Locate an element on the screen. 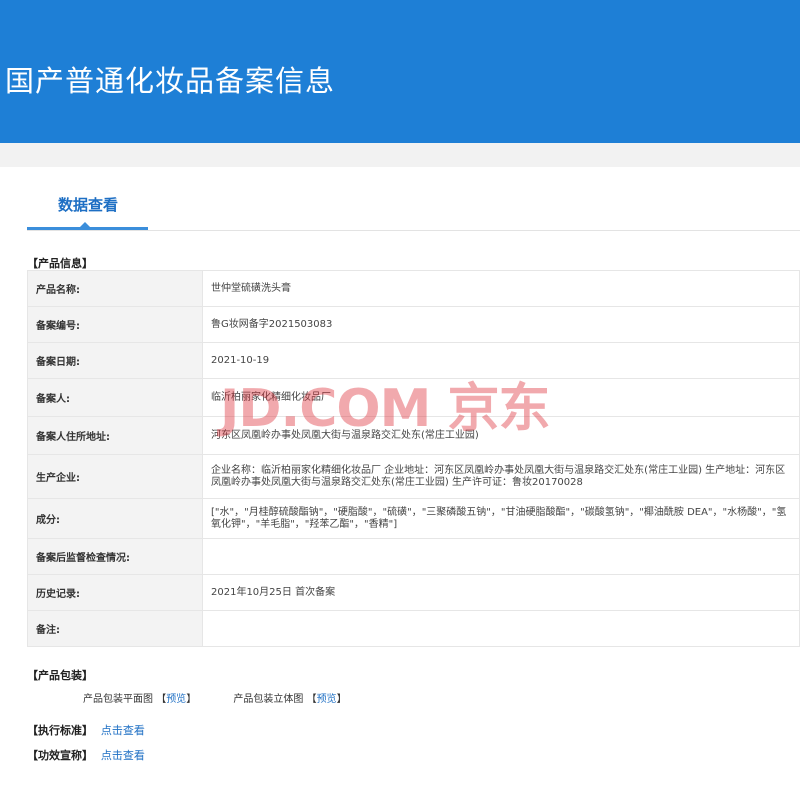  packaging-solid-item: 产品包装立体图 【预览】 is located at coordinates (289, 697).